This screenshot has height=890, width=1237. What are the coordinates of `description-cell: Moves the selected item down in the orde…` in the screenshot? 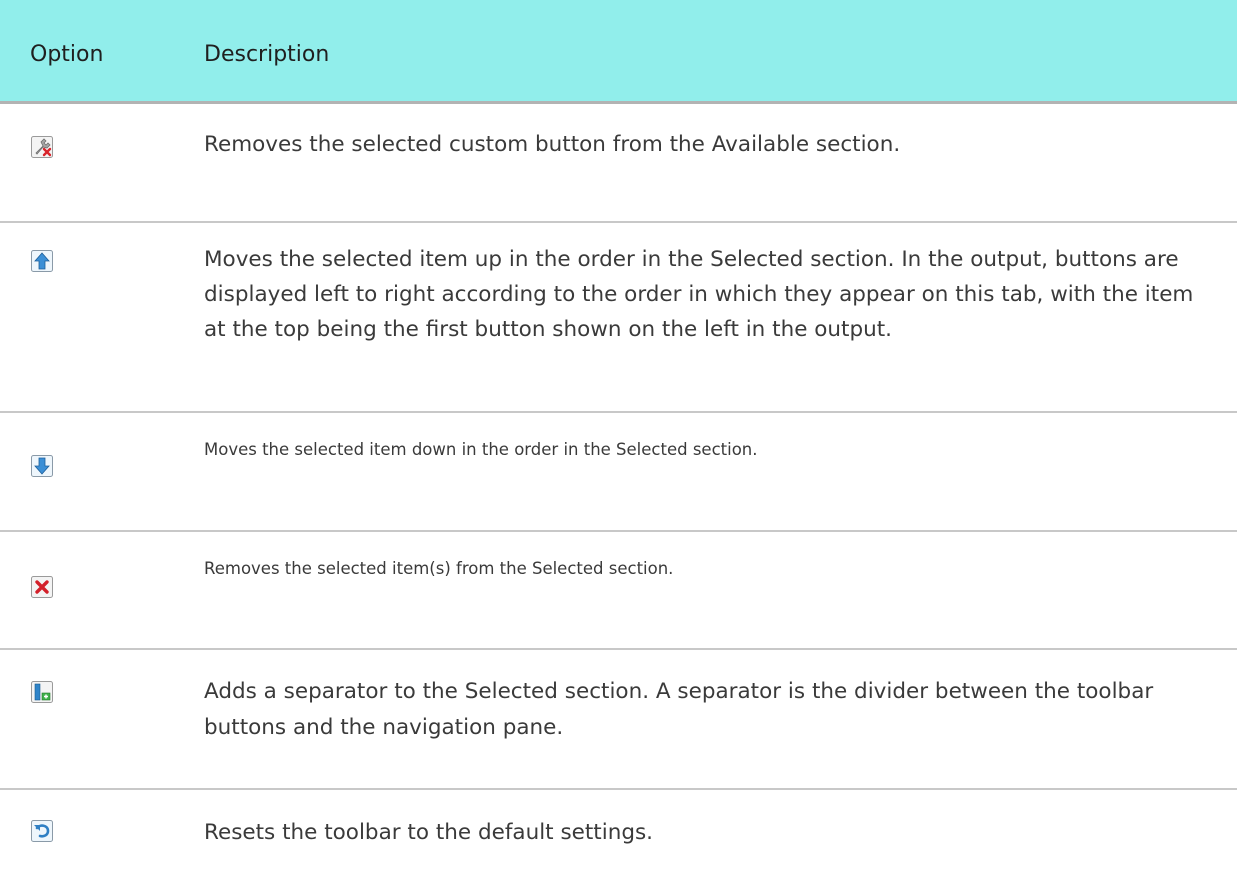 It's located at (720, 471).